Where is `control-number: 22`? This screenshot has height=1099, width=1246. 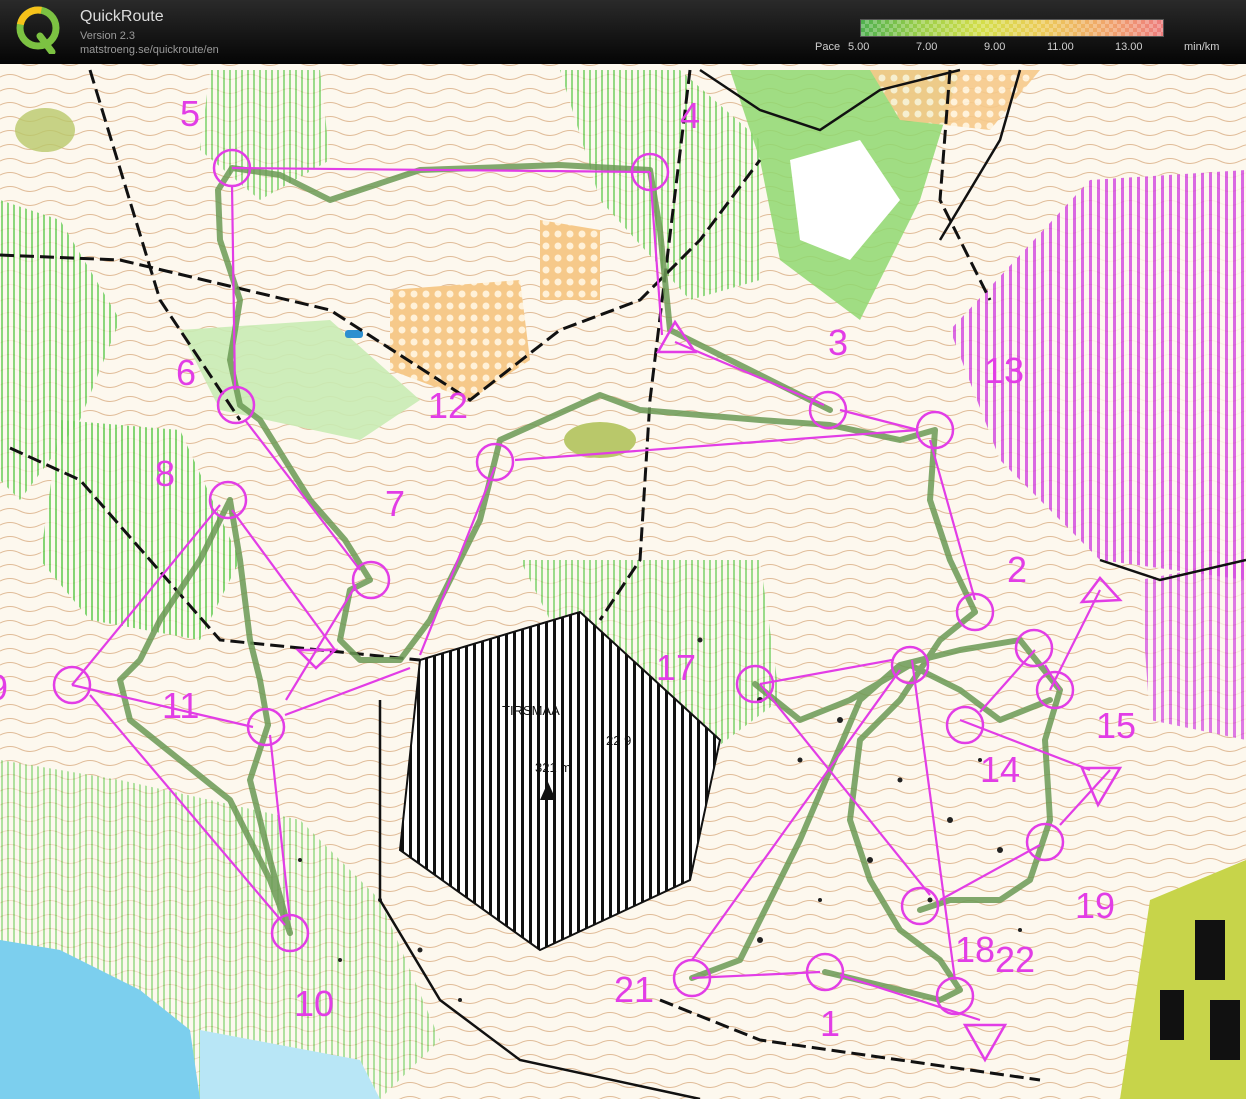
control-number: 22 is located at coordinates (1015, 959).